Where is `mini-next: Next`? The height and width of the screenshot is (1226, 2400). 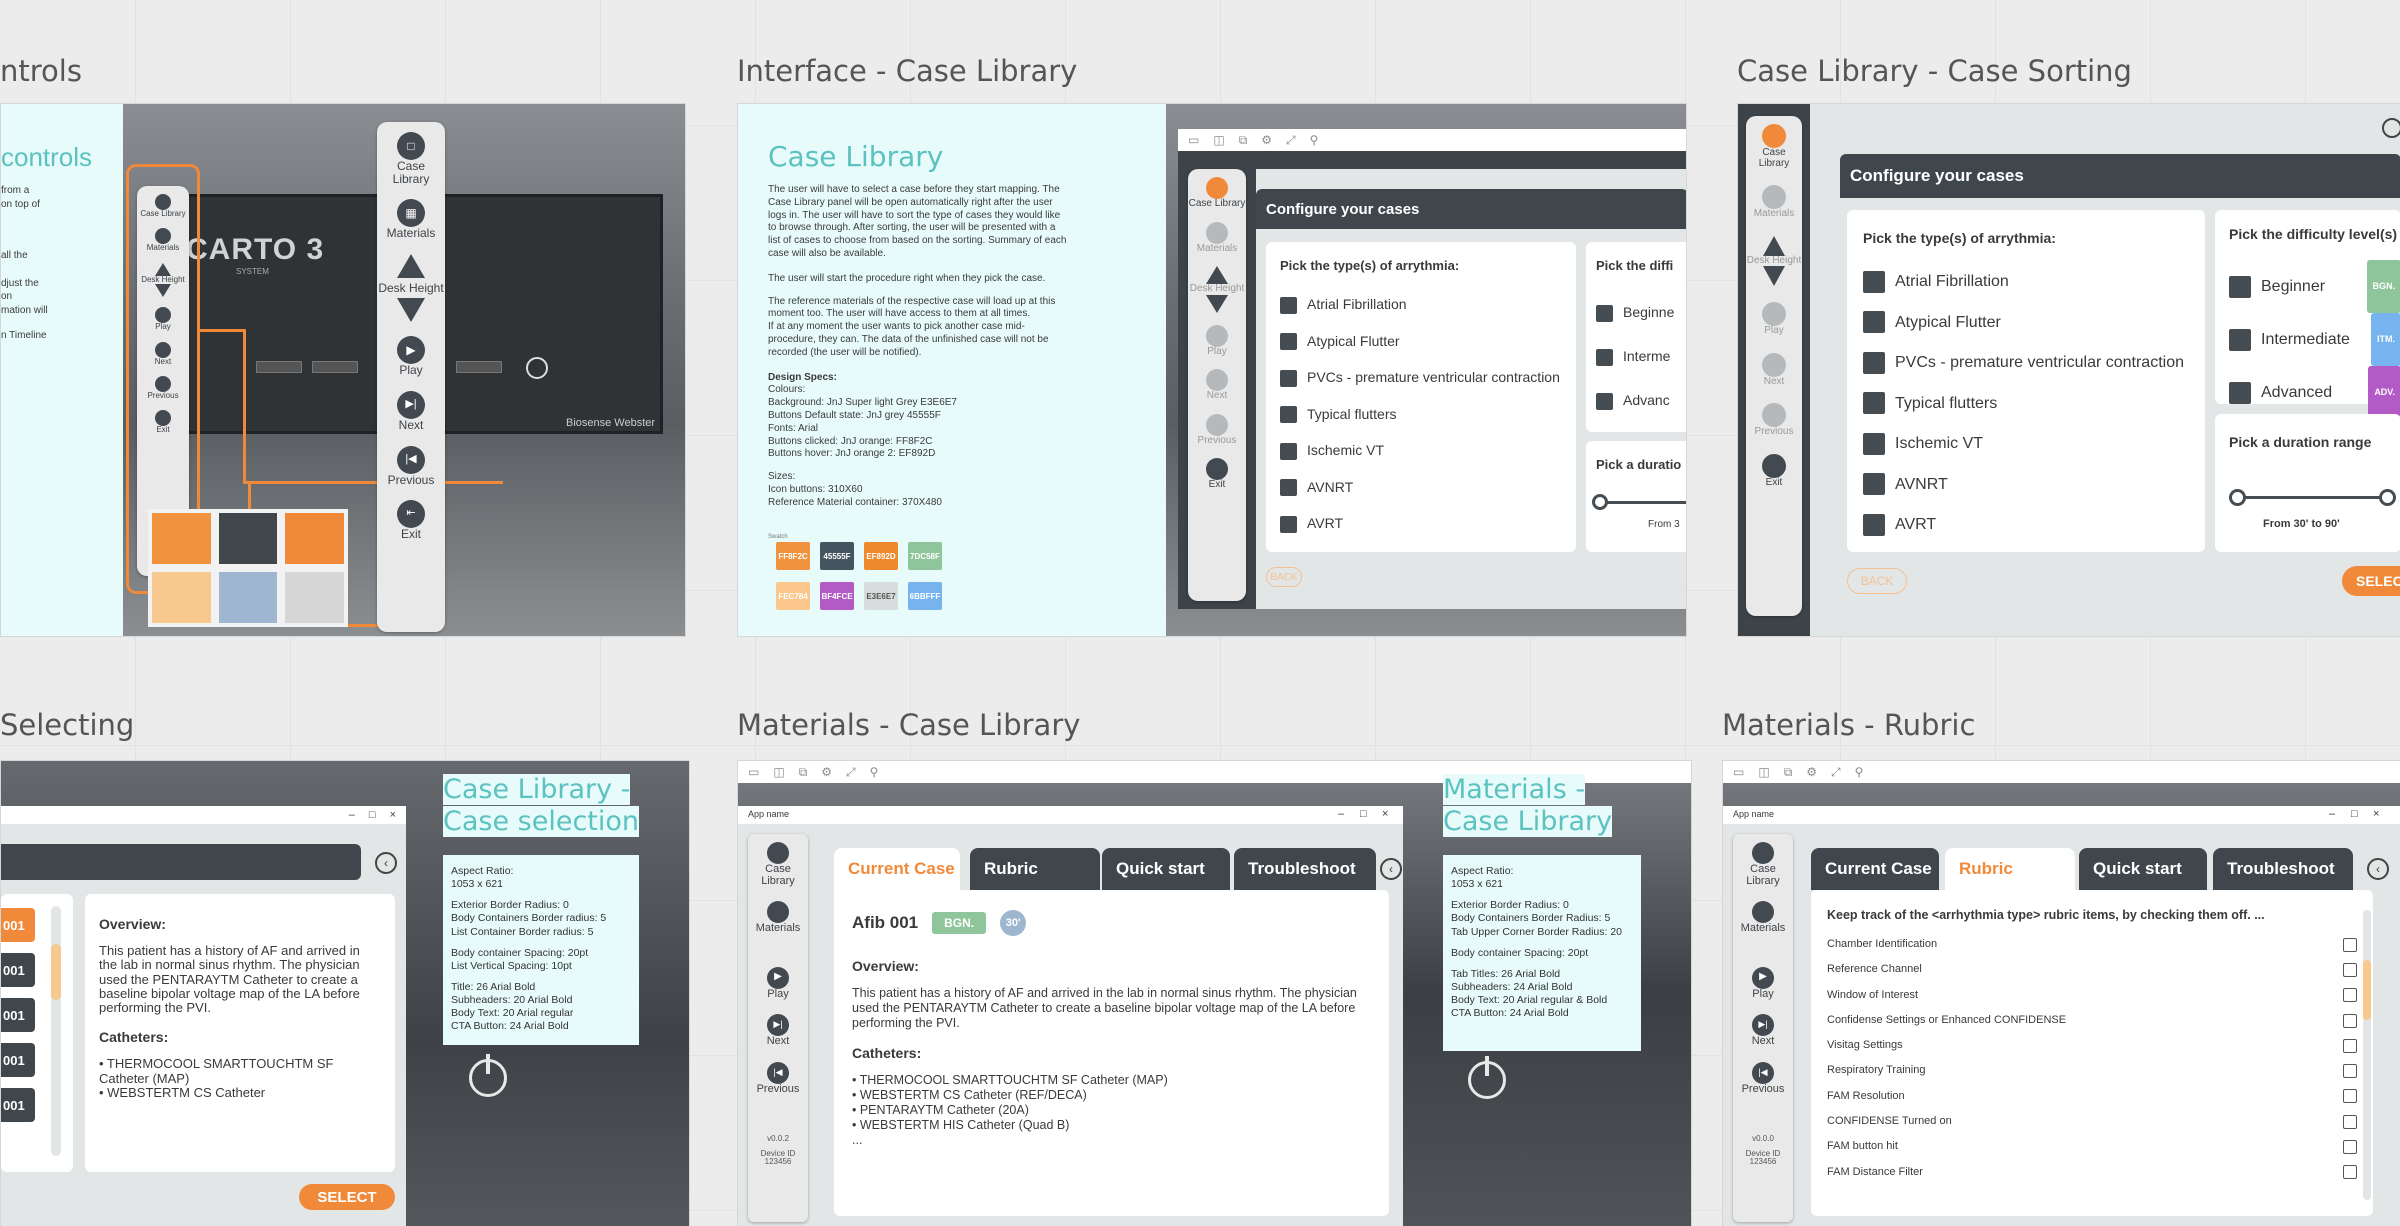
mini-next: Next is located at coordinates (163, 353).